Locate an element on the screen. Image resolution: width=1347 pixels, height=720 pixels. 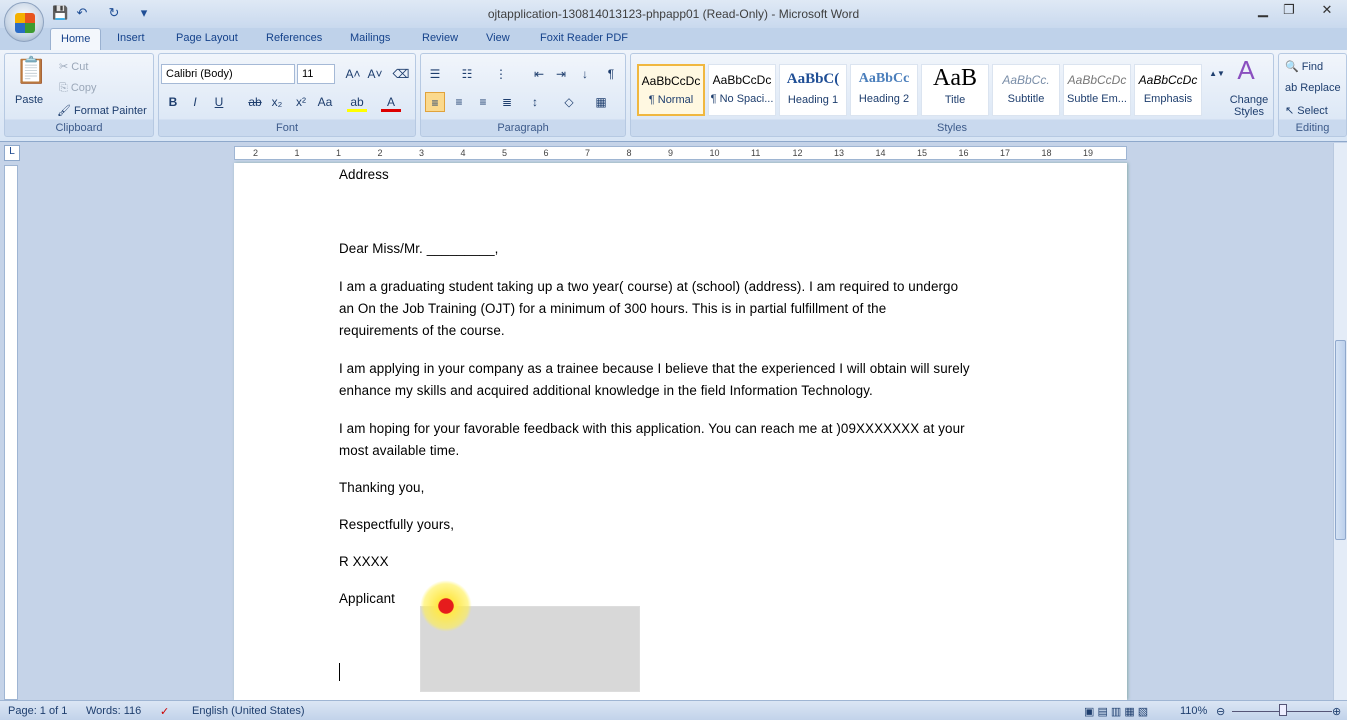
tab-page-layout: Page Layout is located at coordinates (207, 38).